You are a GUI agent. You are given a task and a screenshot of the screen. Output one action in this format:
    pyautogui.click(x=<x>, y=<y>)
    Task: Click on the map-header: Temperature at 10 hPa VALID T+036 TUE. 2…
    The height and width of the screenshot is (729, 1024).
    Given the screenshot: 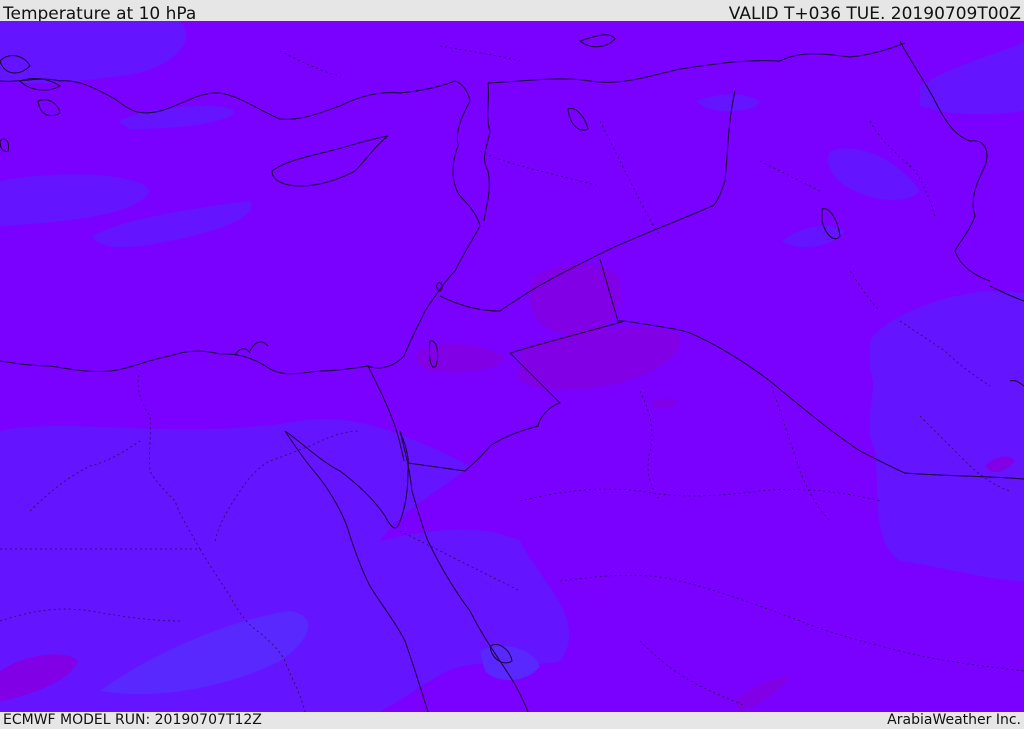 What is the action you would take?
    pyautogui.click(x=512, y=12)
    